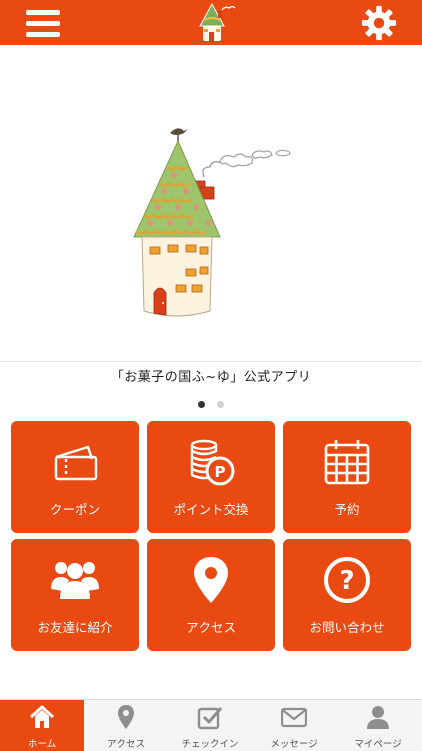 This screenshot has height=751, width=422. I want to click on house-logo, so click(217, 21).